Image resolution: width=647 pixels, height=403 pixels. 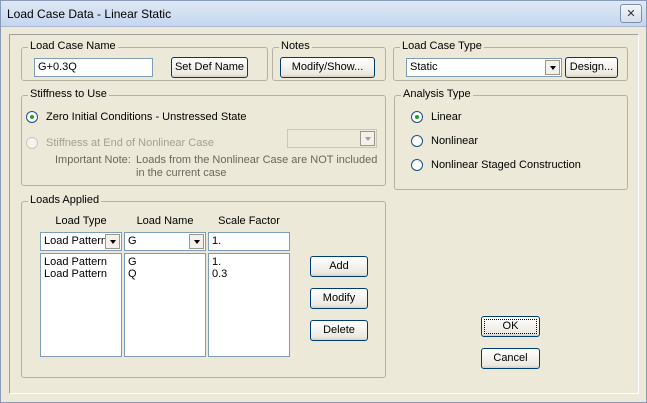 I want to click on load-name-header: Load Name, so click(x=165, y=221).